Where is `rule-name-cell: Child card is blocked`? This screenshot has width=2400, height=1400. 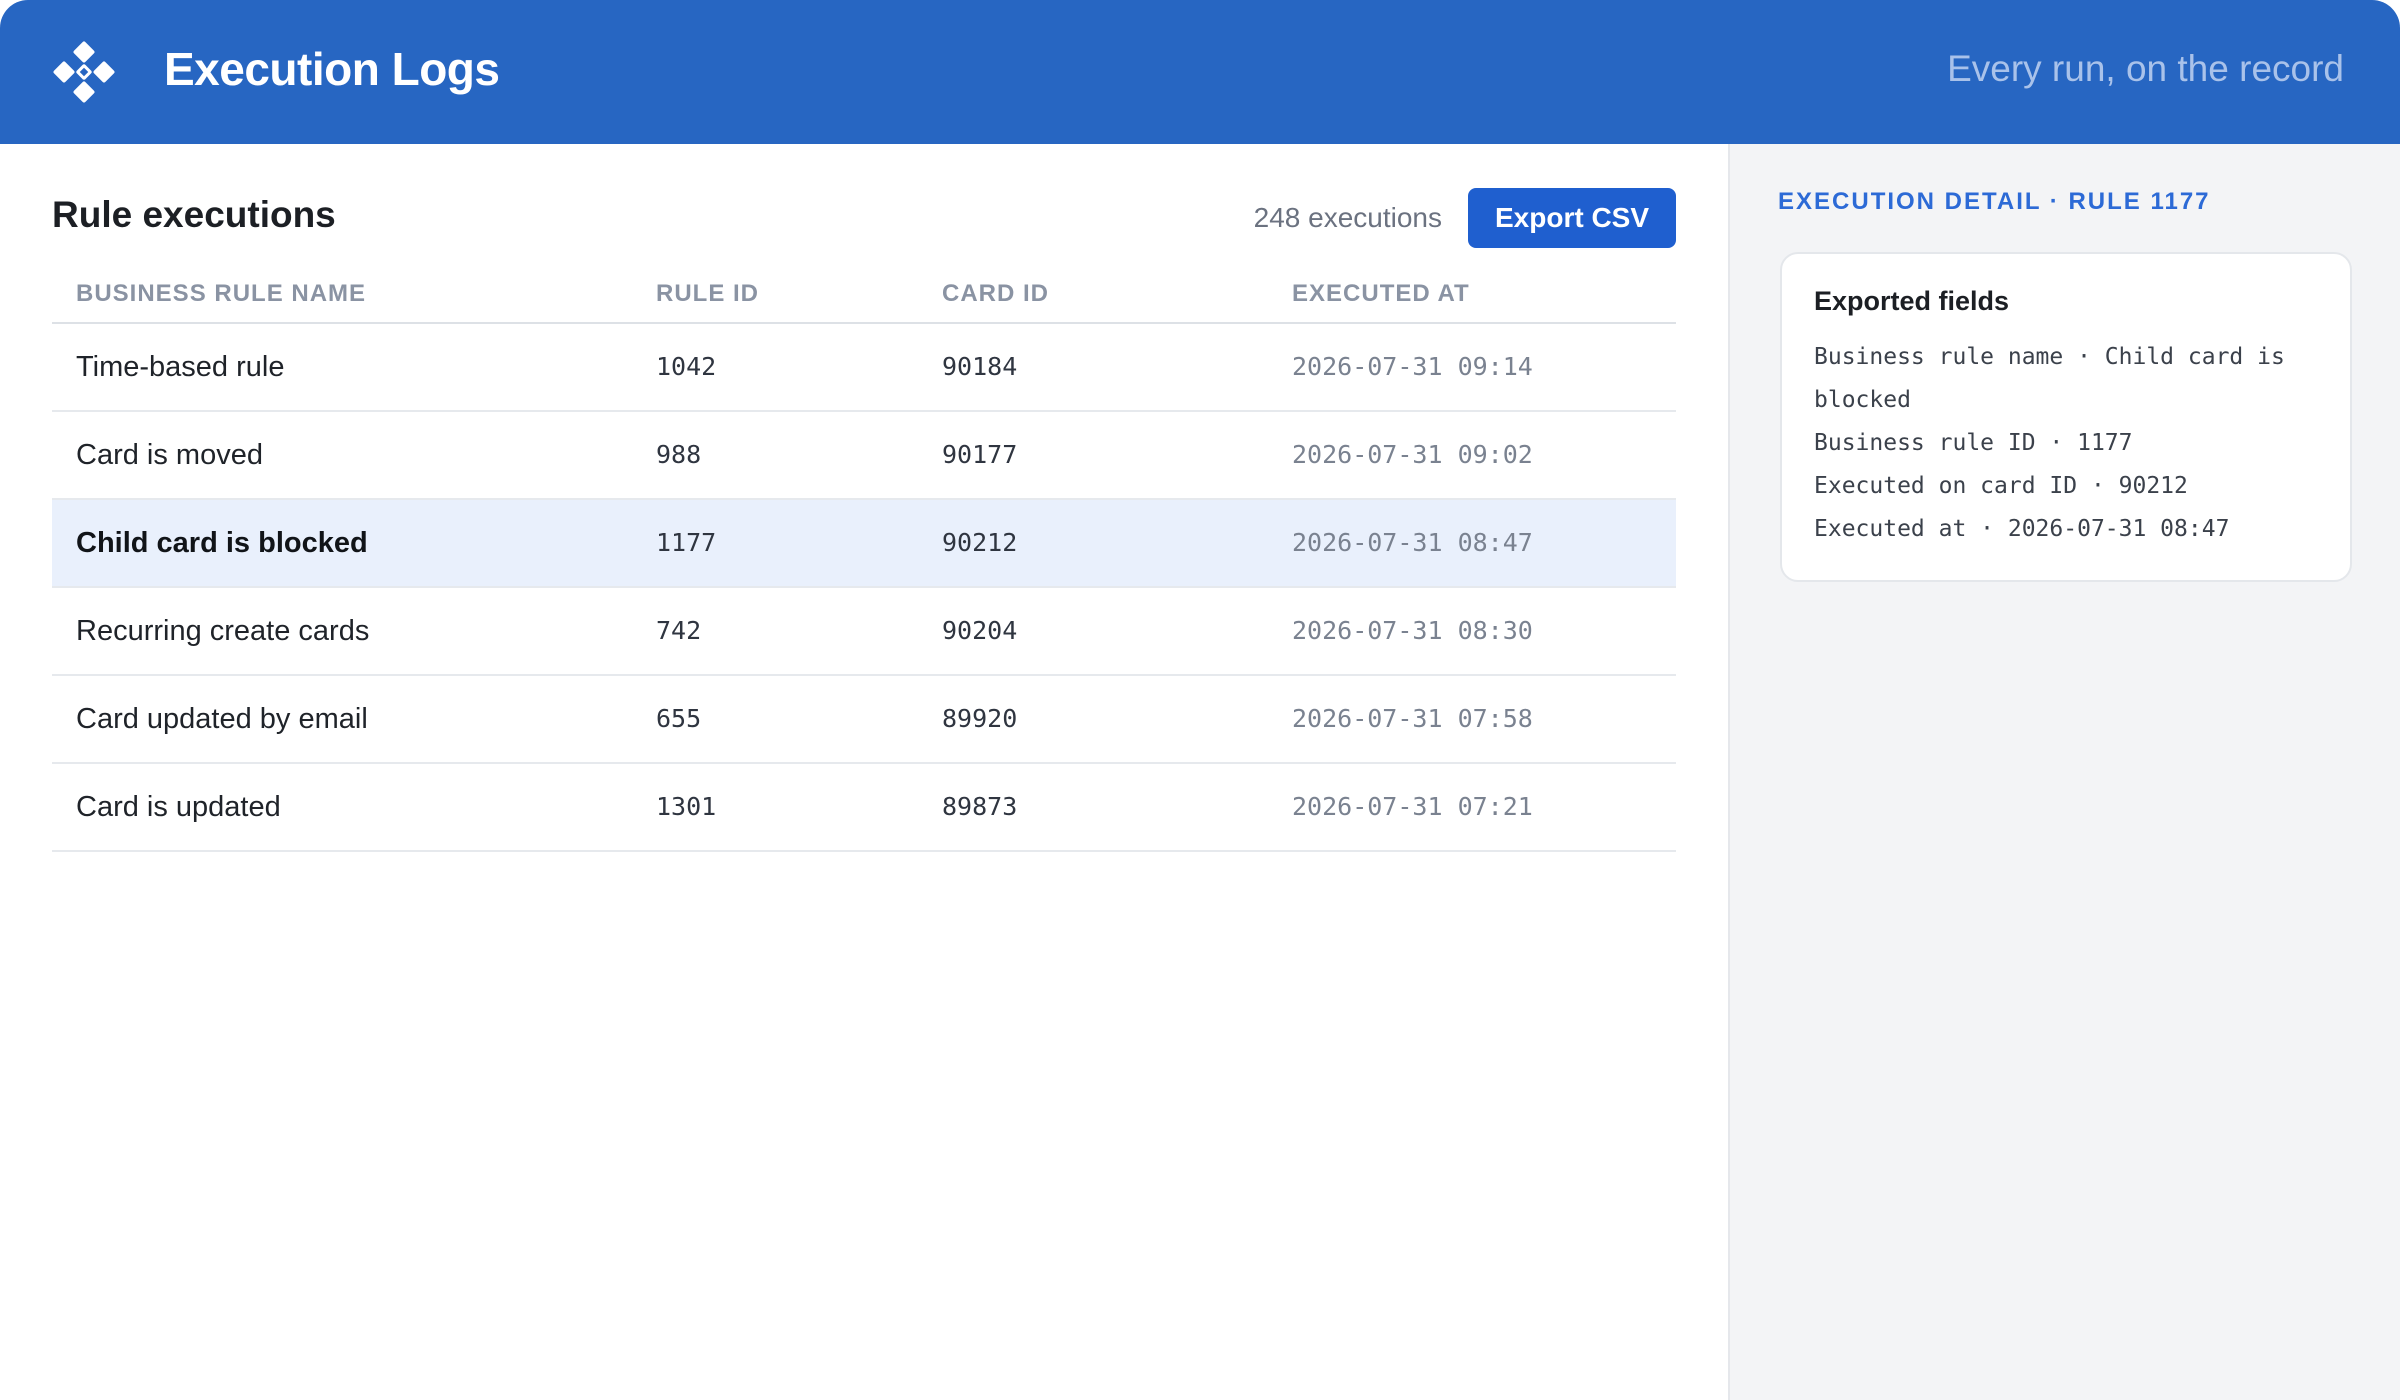
rule-name-cell: Child card is blocked is located at coordinates (222, 543).